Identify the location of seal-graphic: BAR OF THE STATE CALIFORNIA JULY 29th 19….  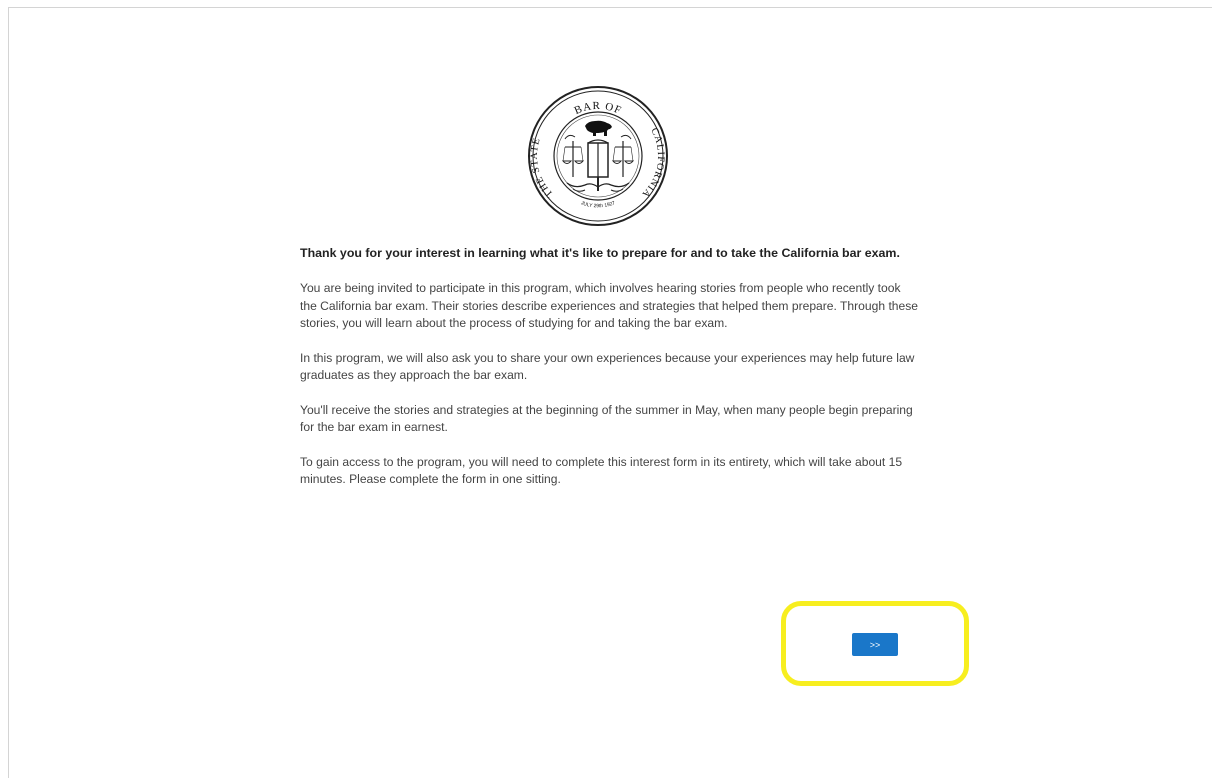
(598, 156).